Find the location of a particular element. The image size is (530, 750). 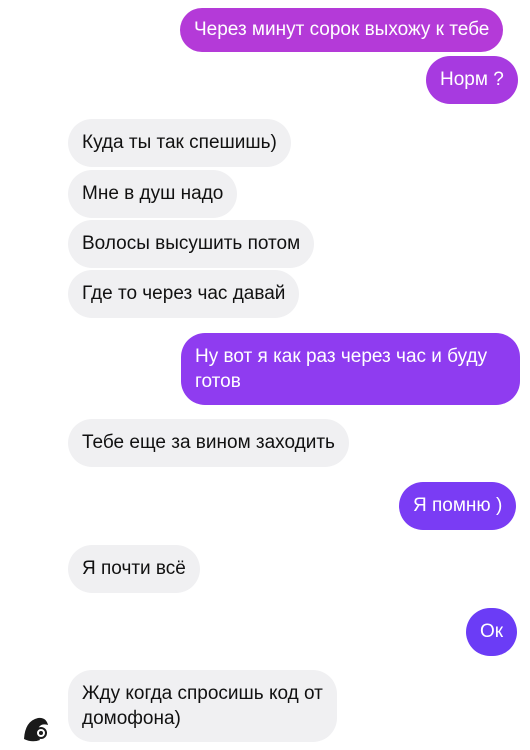

message-text: Ок is located at coordinates (492, 631).